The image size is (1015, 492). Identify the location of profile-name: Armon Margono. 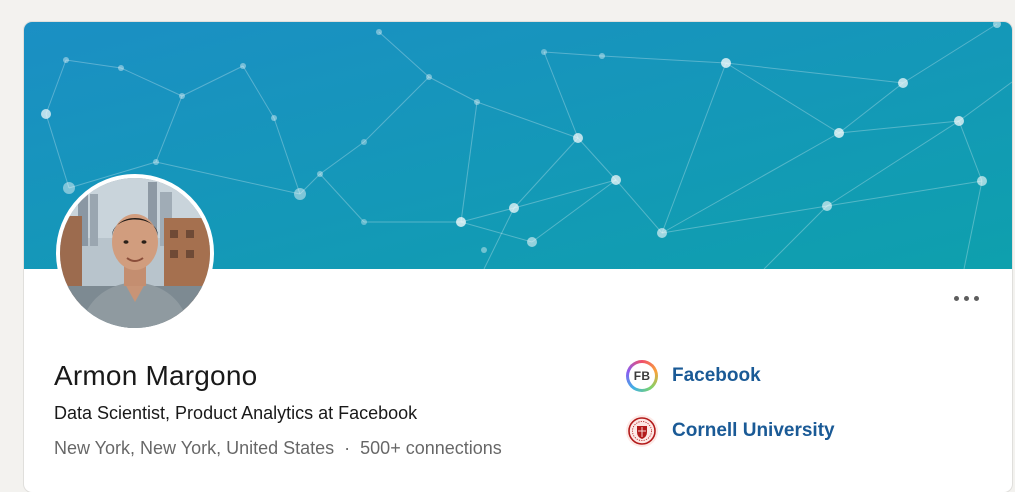
(156, 375).